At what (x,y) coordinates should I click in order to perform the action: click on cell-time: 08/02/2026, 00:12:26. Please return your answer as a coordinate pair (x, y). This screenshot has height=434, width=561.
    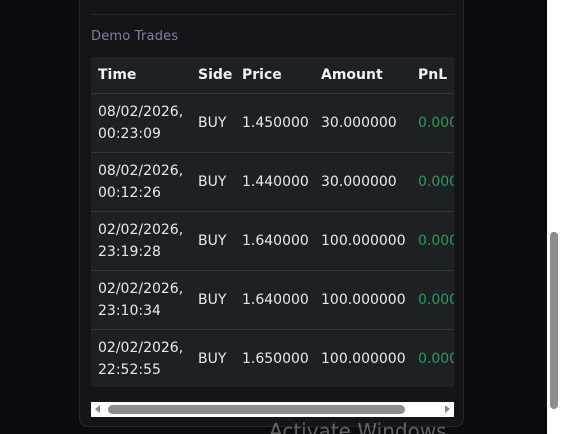
    Looking at the image, I should click on (141, 182).